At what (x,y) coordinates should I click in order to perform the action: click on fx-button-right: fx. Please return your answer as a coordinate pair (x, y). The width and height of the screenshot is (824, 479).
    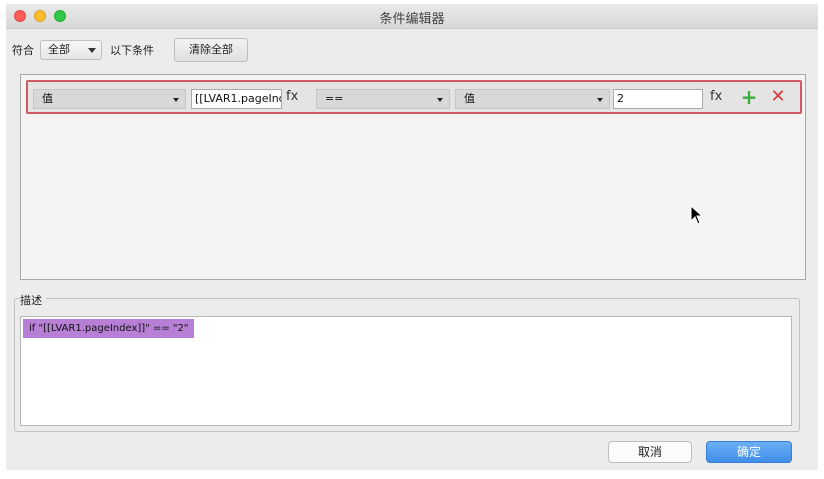
    Looking at the image, I should click on (716, 96).